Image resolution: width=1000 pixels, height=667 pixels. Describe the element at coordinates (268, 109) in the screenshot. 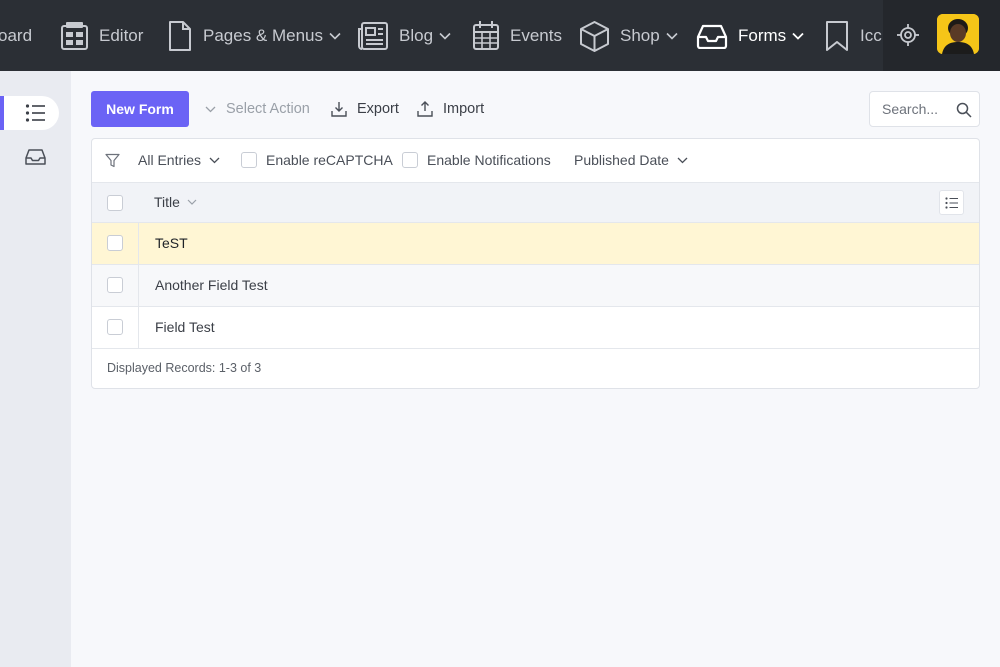

I see `select-action-label: Select Action` at that location.